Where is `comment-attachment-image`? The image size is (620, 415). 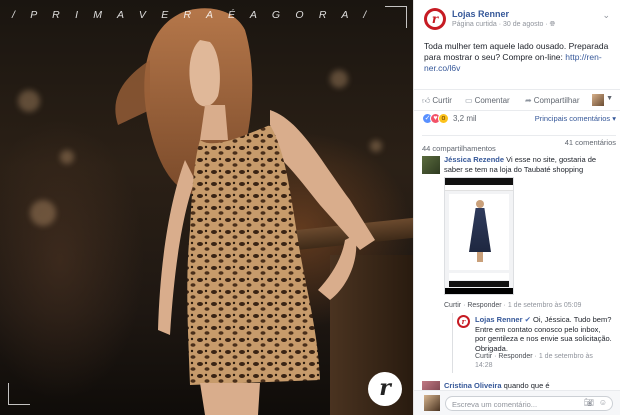
comment-attachment-image is located at coordinates (479, 236).